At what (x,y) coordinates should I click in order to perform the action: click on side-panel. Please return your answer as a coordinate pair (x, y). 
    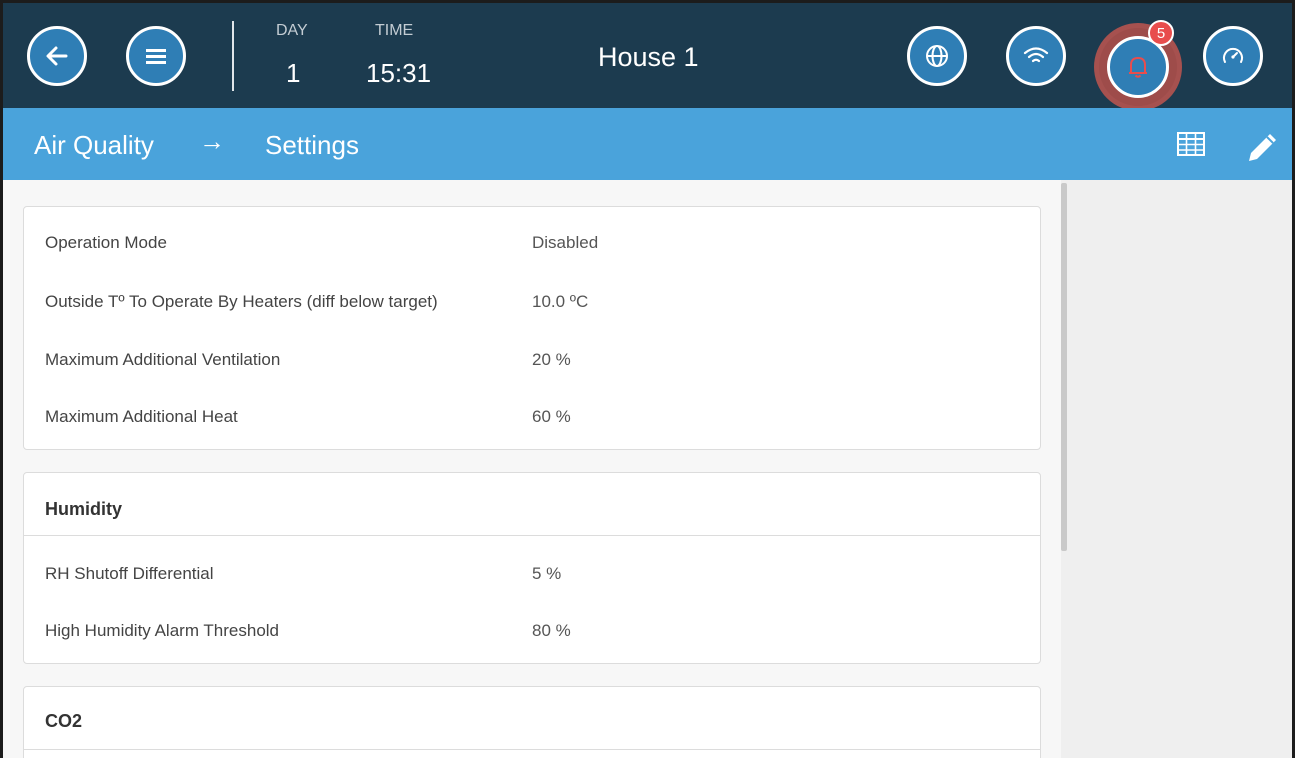
    Looking at the image, I should click on (1176, 469).